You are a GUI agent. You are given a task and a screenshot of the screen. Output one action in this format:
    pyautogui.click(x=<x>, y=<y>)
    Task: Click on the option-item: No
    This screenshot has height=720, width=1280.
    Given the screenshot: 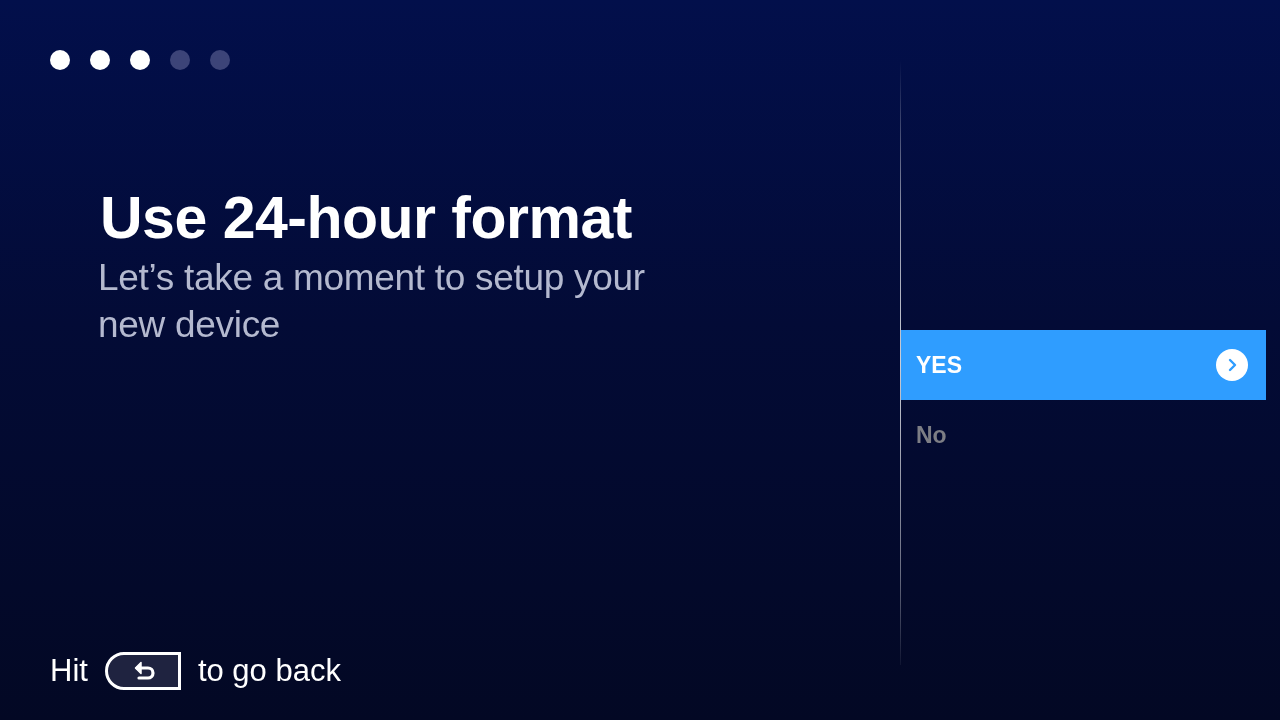 What is the action you would take?
    pyautogui.click(x=1083, y=435)
    